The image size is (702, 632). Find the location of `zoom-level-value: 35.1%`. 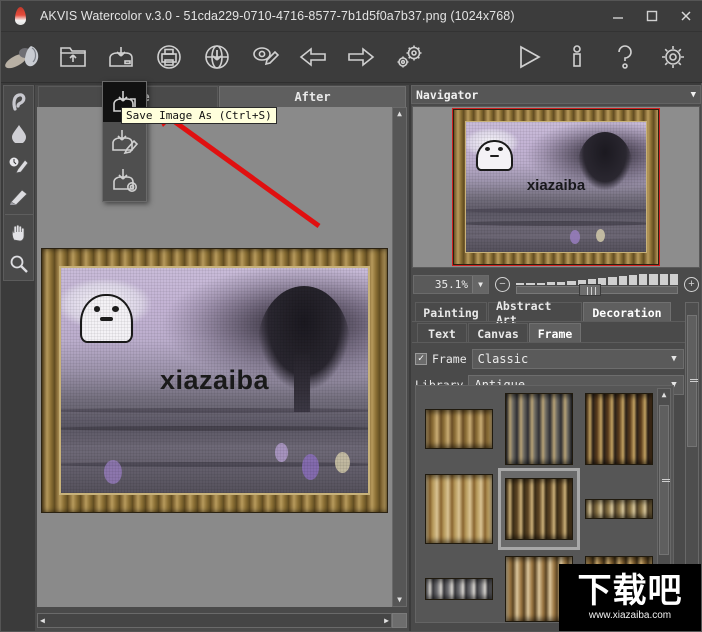

zoom-level-value: 35.1% is located at coordinates (451, 284).